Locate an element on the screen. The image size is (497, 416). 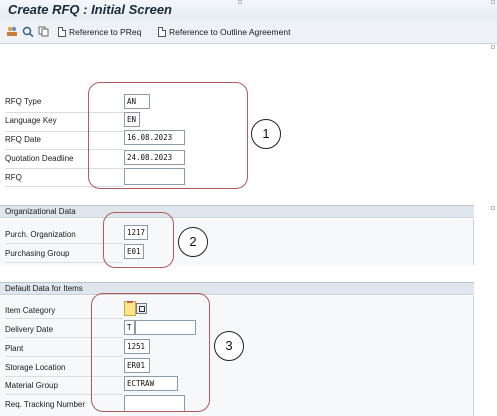
reference-to-outline-agreement-label: Reference to Outline Agreement is located at coordinates (230, 32).